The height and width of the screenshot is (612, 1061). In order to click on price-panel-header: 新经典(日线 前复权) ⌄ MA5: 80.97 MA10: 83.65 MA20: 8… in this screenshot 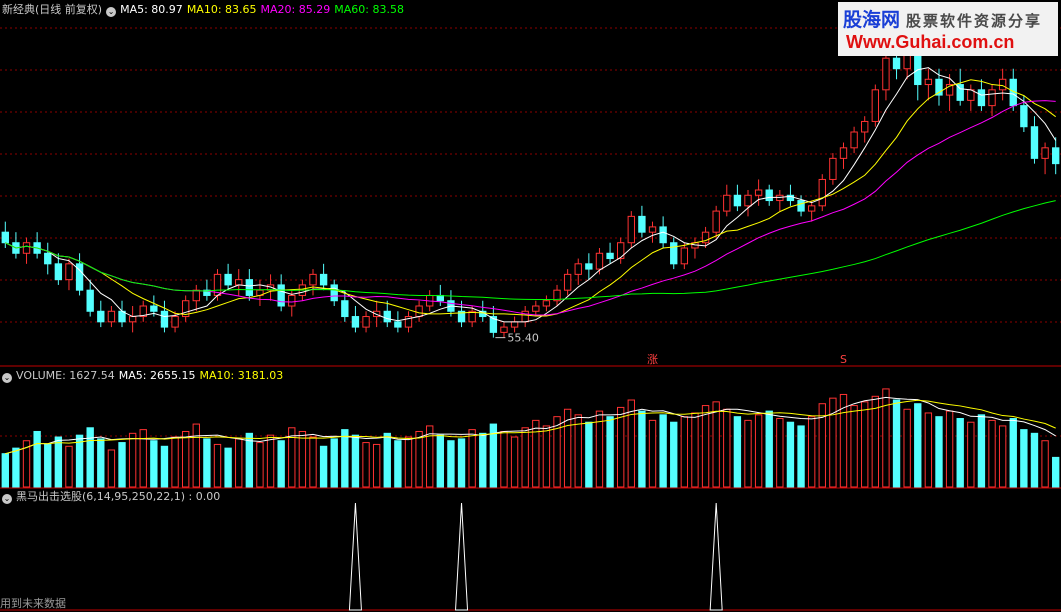, I will do `click(205, 10)`.